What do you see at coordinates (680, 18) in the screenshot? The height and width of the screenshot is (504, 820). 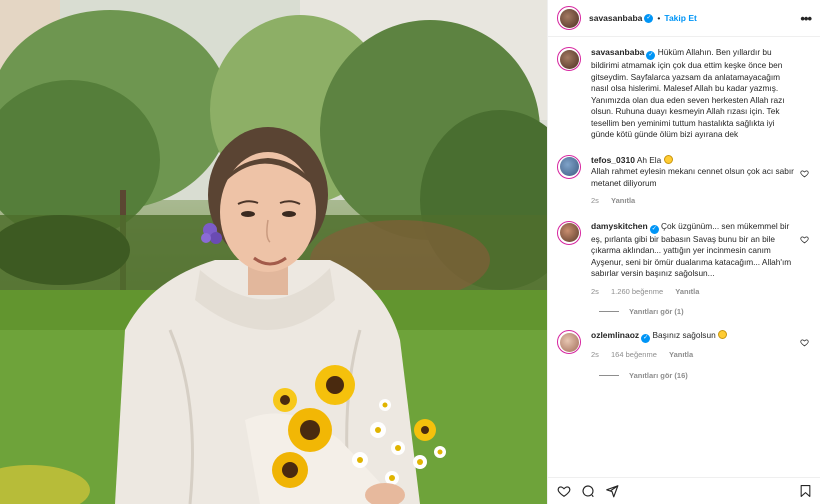 I see `follow-button: Takip Et` at bounding box center [680, 18].